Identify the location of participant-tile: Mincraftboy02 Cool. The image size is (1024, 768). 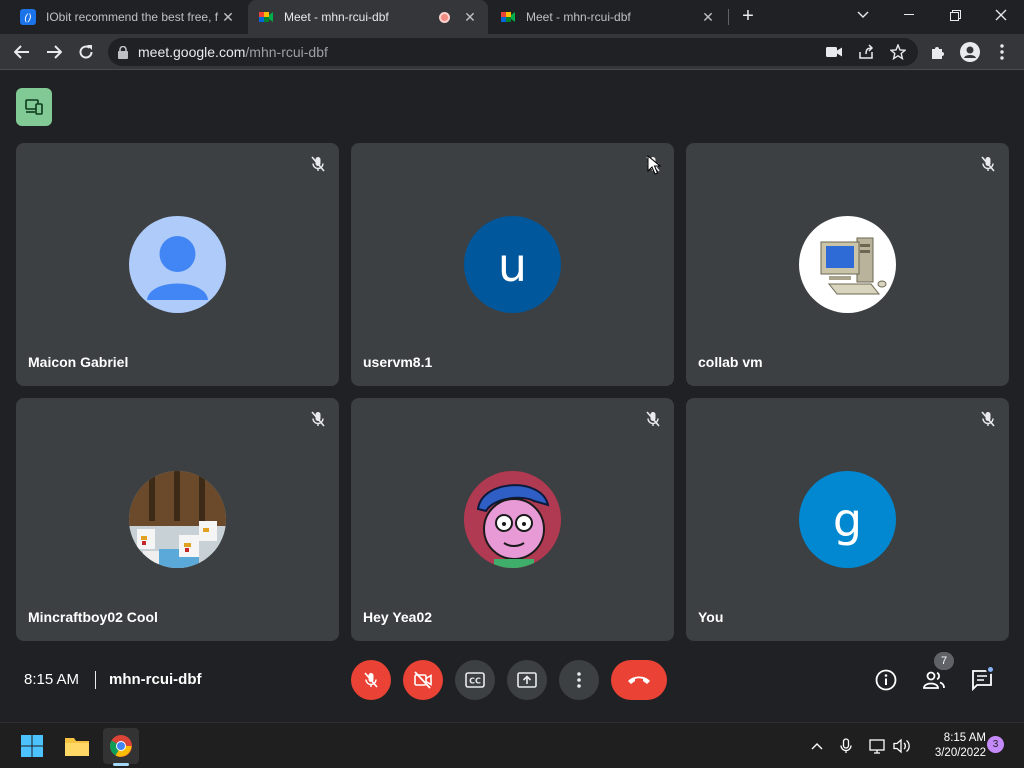
(177, 519).